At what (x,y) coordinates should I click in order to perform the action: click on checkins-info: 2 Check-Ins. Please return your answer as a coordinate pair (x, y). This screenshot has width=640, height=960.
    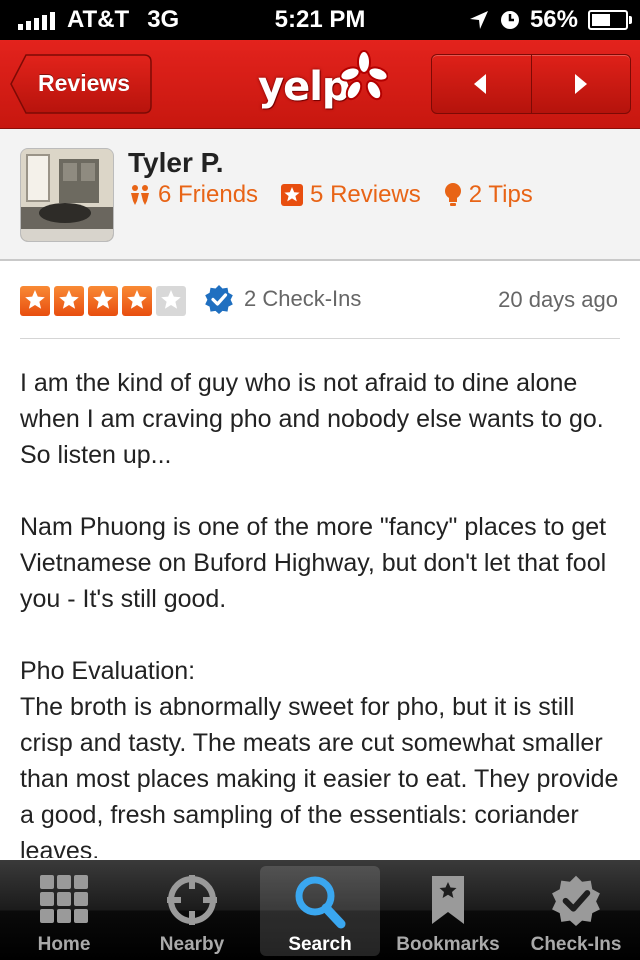
    Looking at the image, I should click on (282, 299).